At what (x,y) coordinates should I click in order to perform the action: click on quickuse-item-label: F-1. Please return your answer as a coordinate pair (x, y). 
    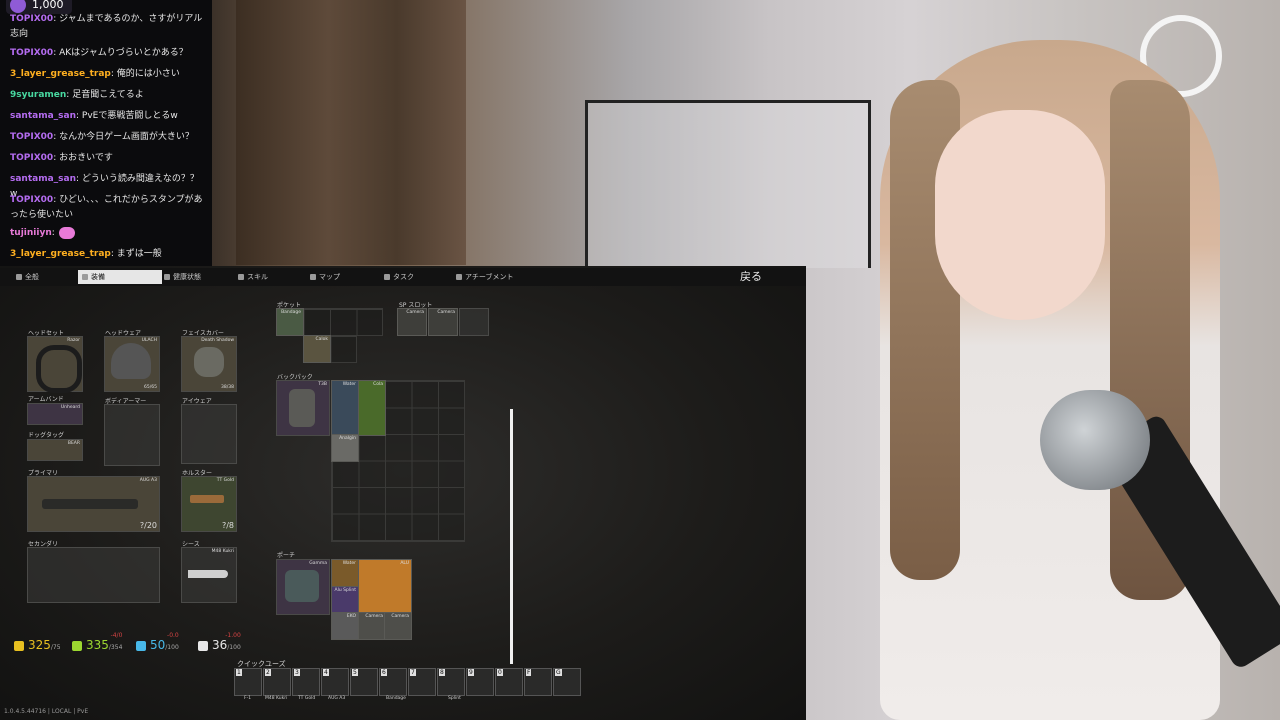
    Looking at the image, I should click on (248, 698).